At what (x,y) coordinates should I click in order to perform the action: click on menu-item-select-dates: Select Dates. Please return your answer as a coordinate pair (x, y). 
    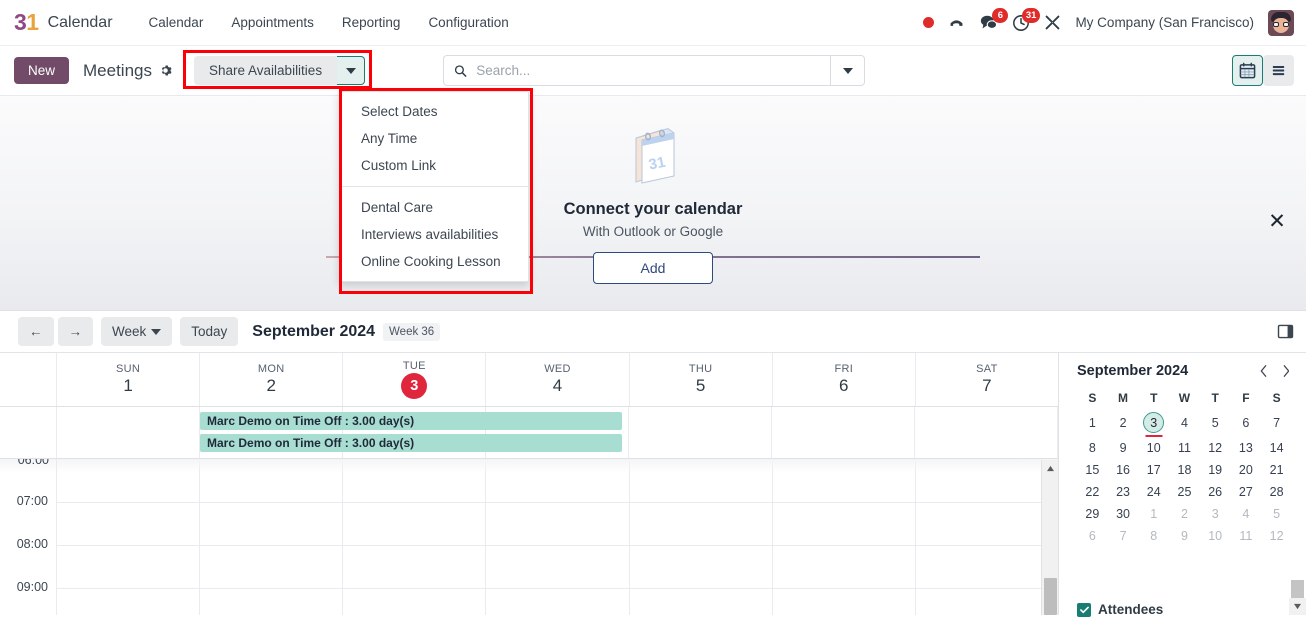
    Looking at the image, I should click on (434, 111).